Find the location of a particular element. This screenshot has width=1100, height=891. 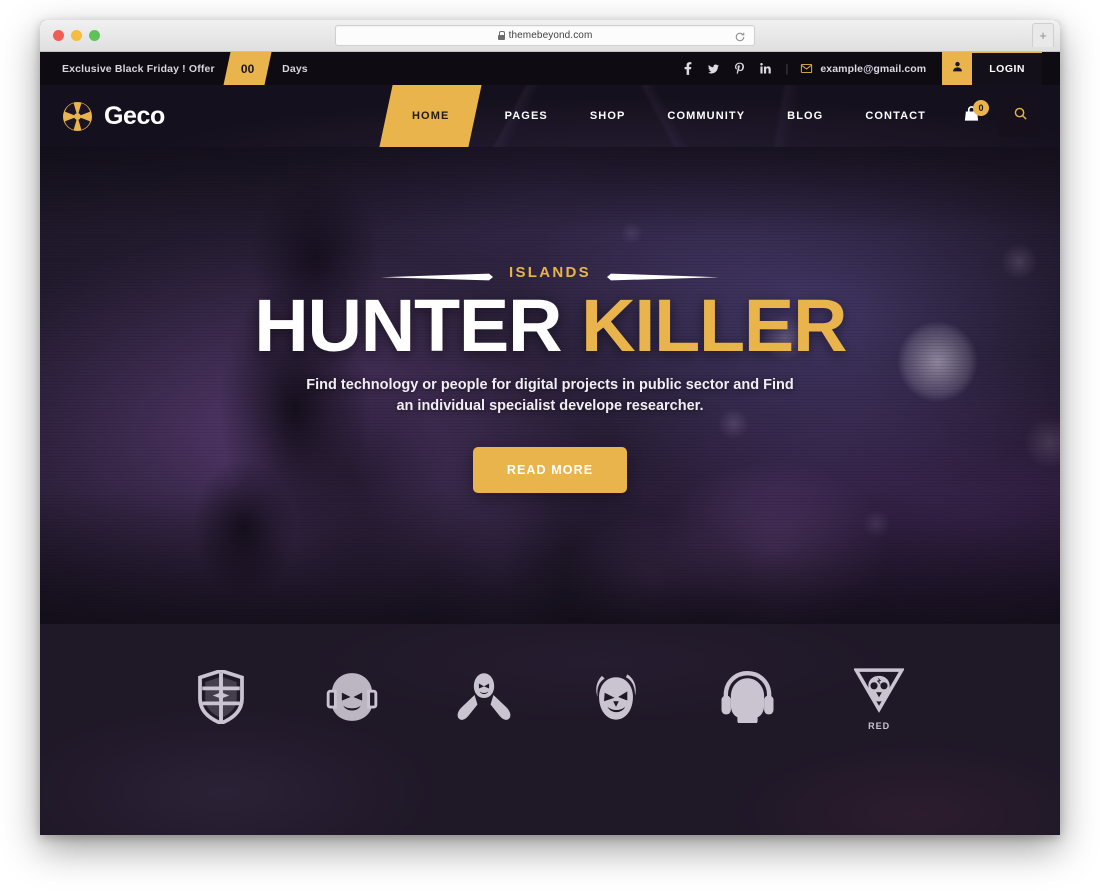

login-button: LOGIN is located at coordinates (1007, 68).